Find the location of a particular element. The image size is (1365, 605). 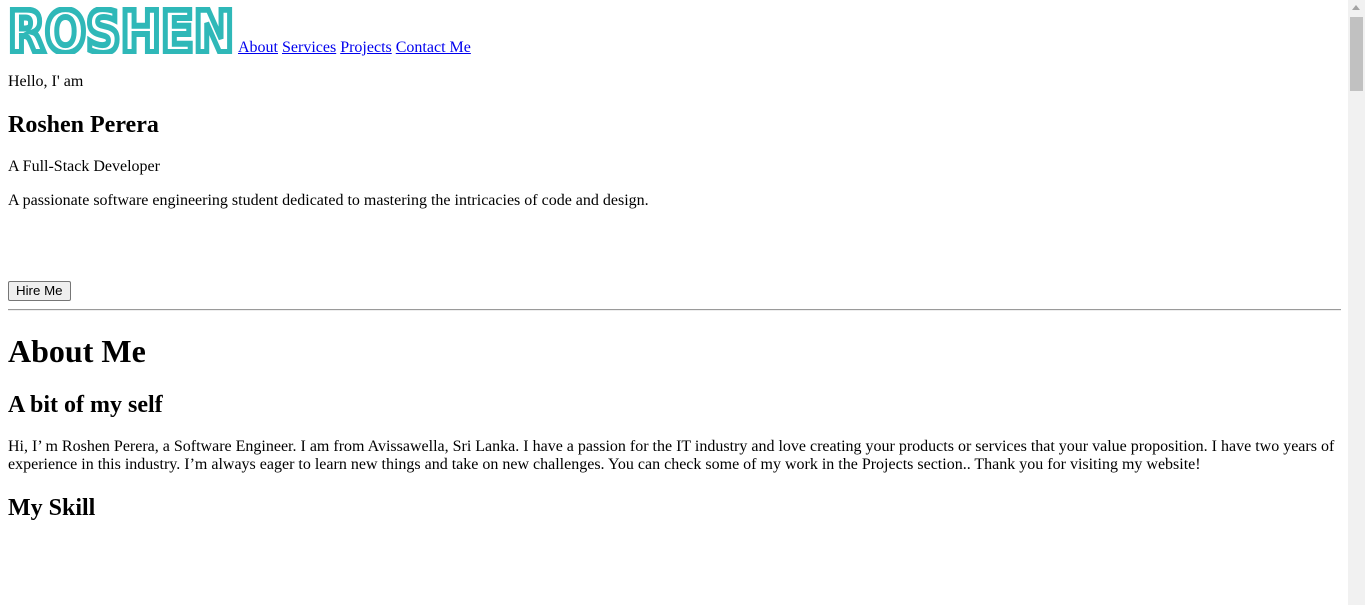

hero-role: A Full-Stack Developer is located at coordinates (84, 166).